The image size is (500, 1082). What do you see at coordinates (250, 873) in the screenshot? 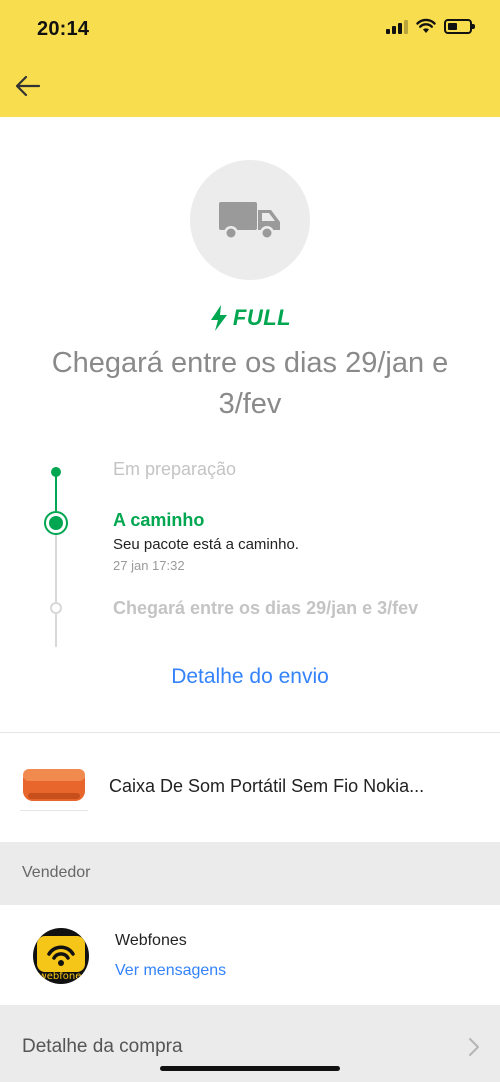
I see `seller-section-header: Vendedor` at bounding box center [250, 873].